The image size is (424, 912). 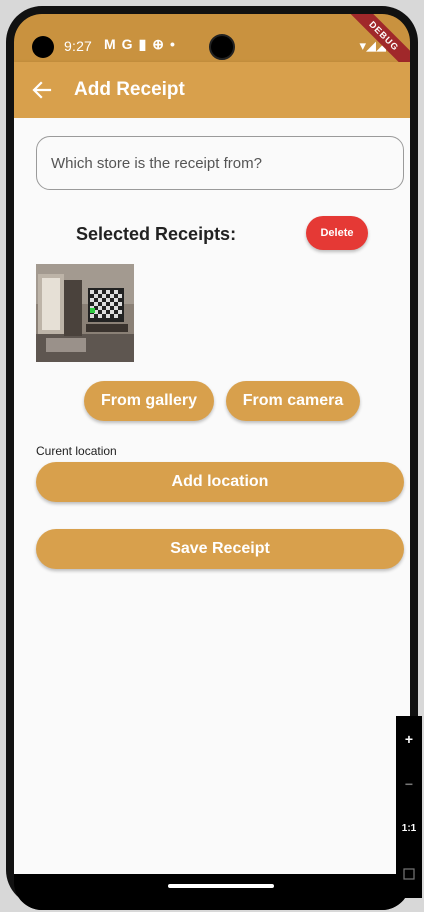 I want to click on store-input, so click(x=220, y=163).